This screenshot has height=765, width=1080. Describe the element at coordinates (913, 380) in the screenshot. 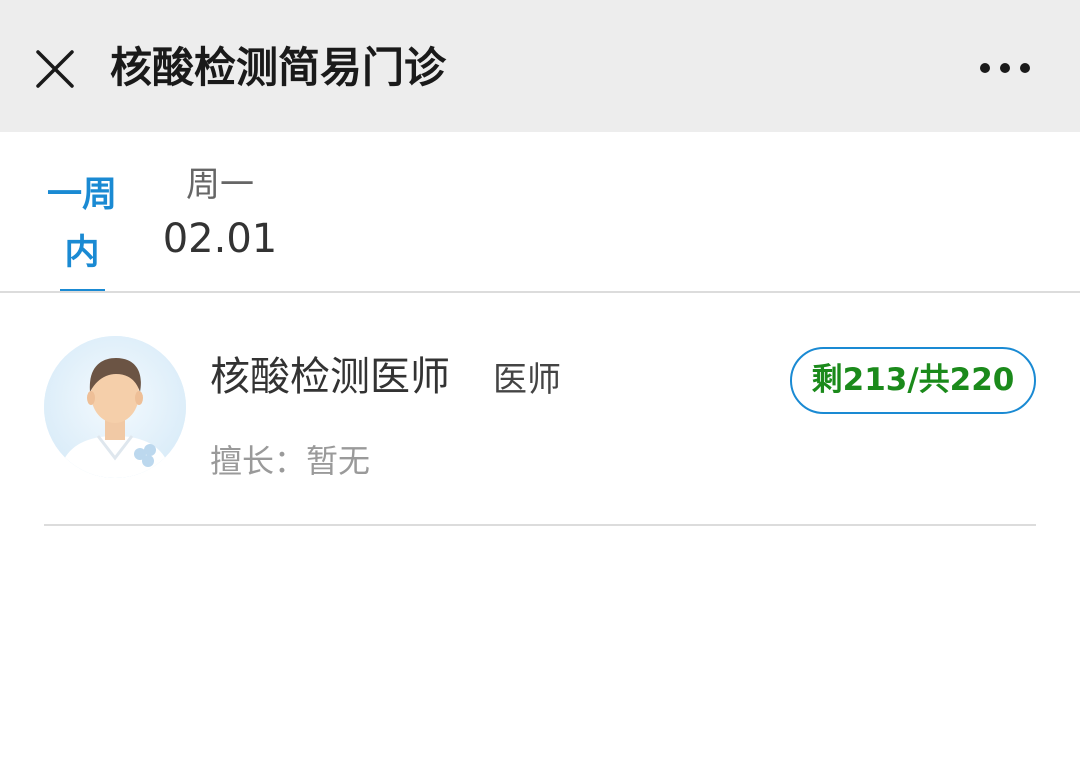

I see `quota-badge: 剩213/共220` at that location.